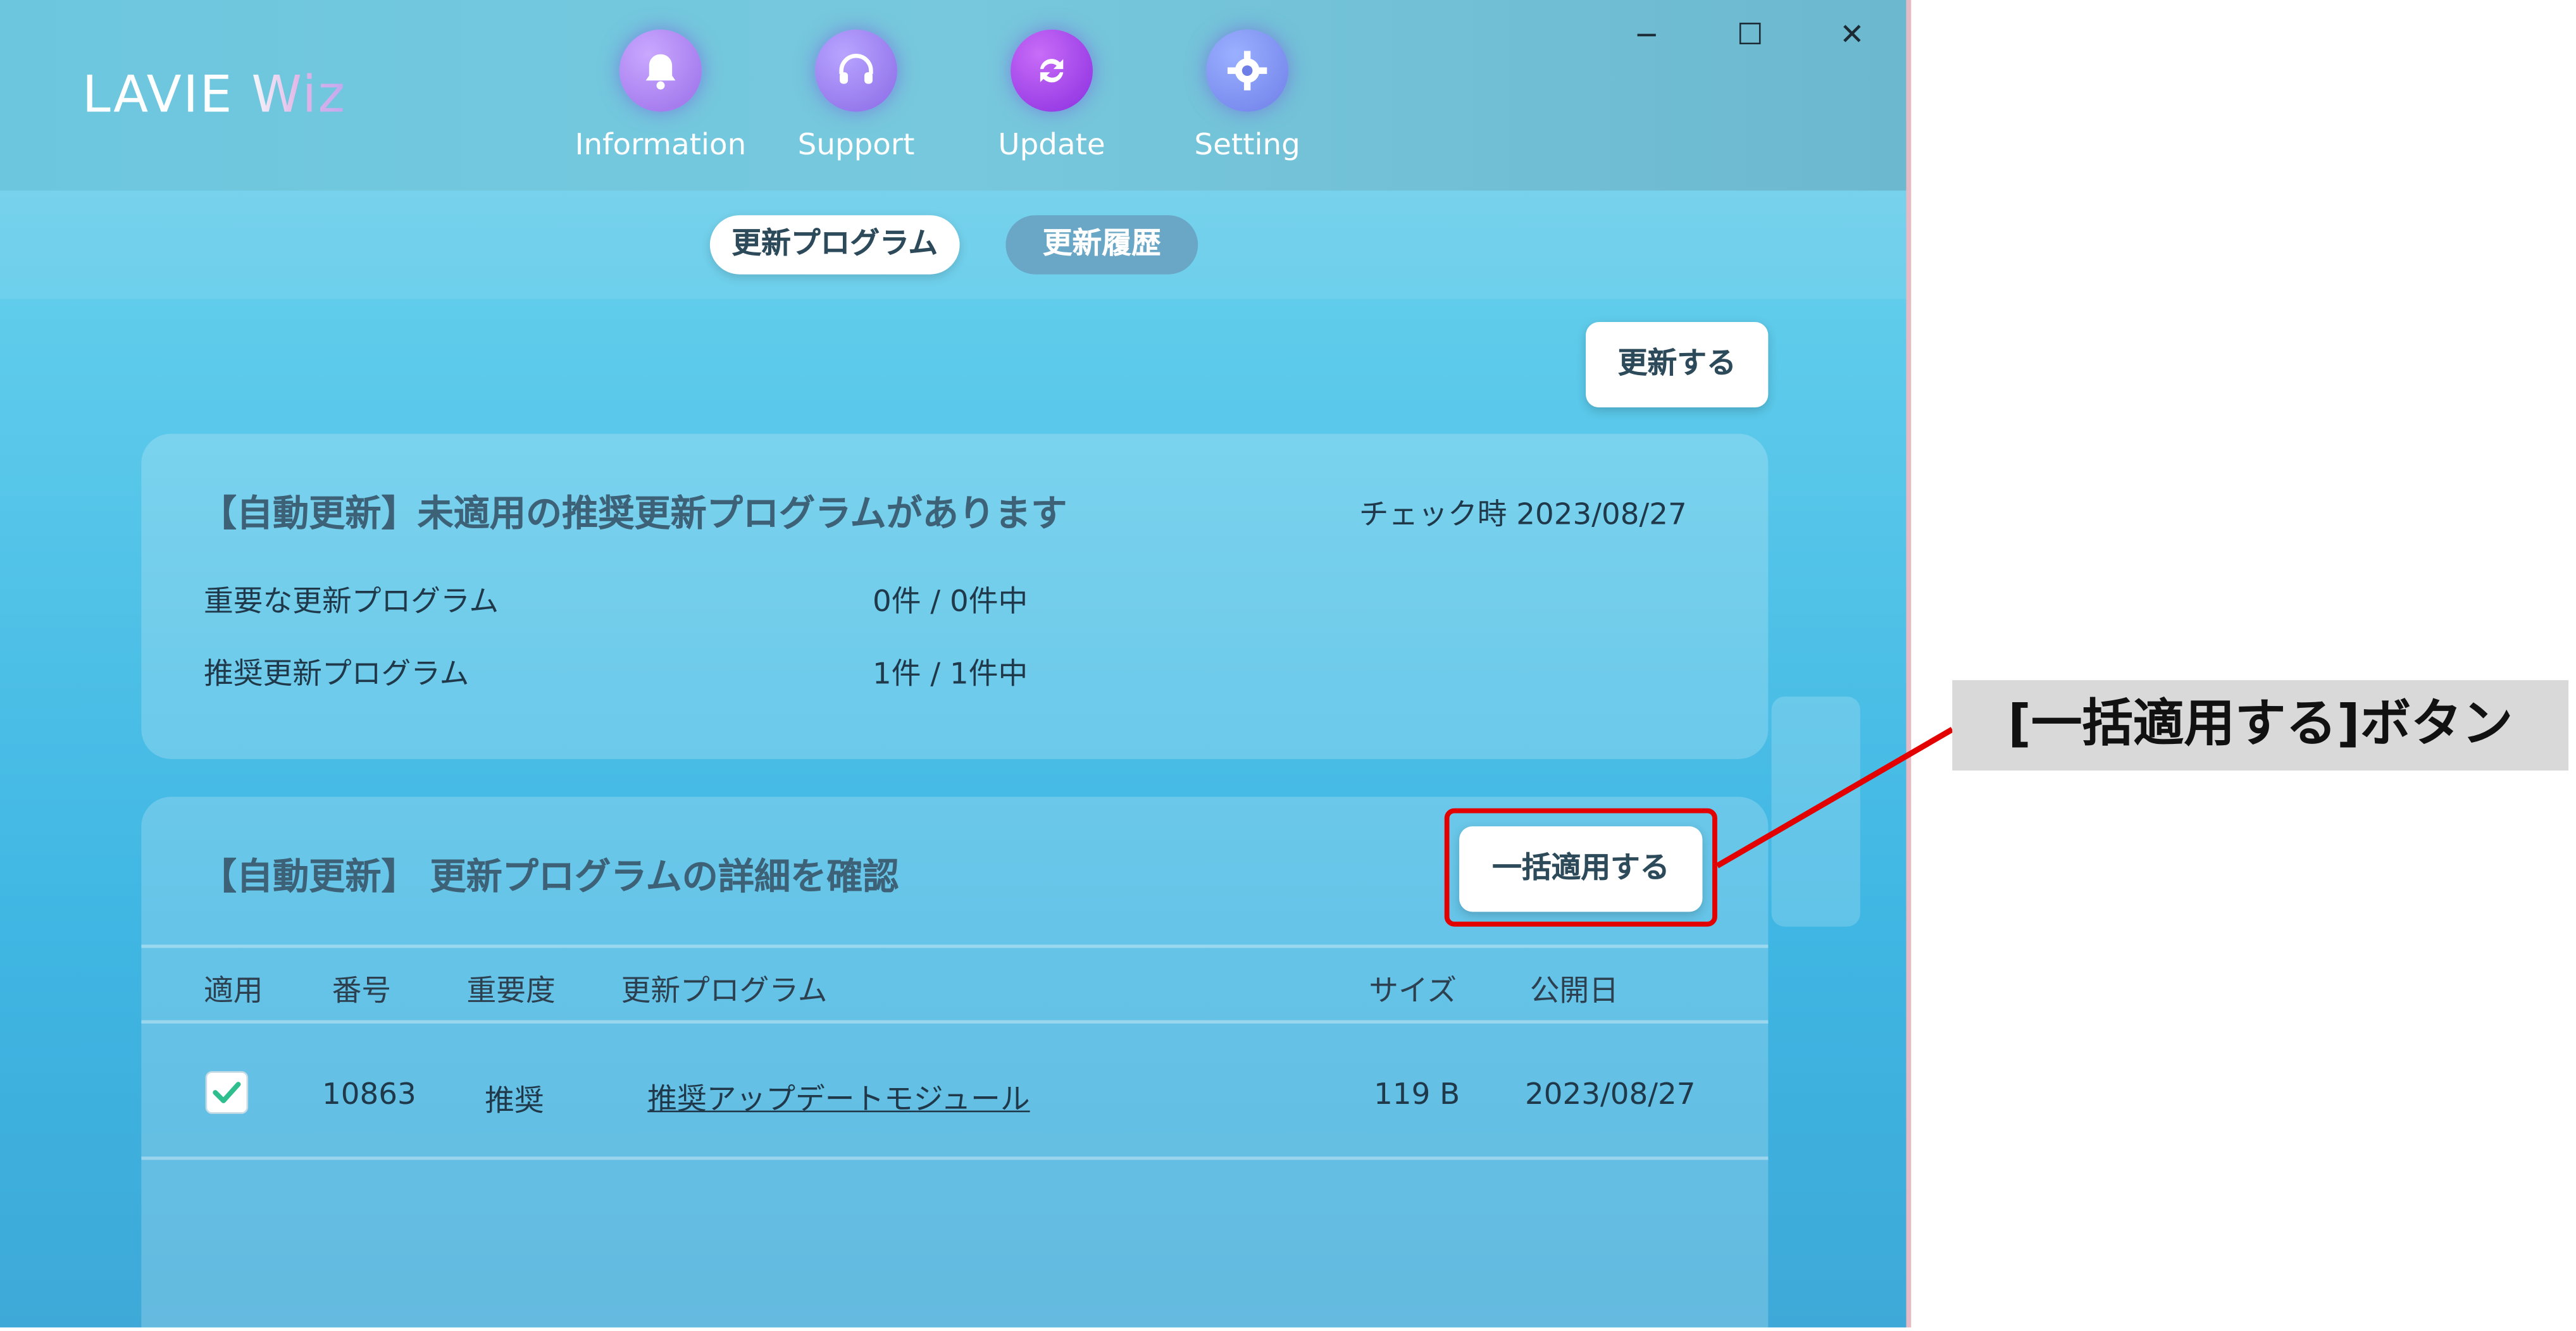 The height and width of the screenshot is (1331, 2576). I want to click on callout-line, so click(1834, 798).